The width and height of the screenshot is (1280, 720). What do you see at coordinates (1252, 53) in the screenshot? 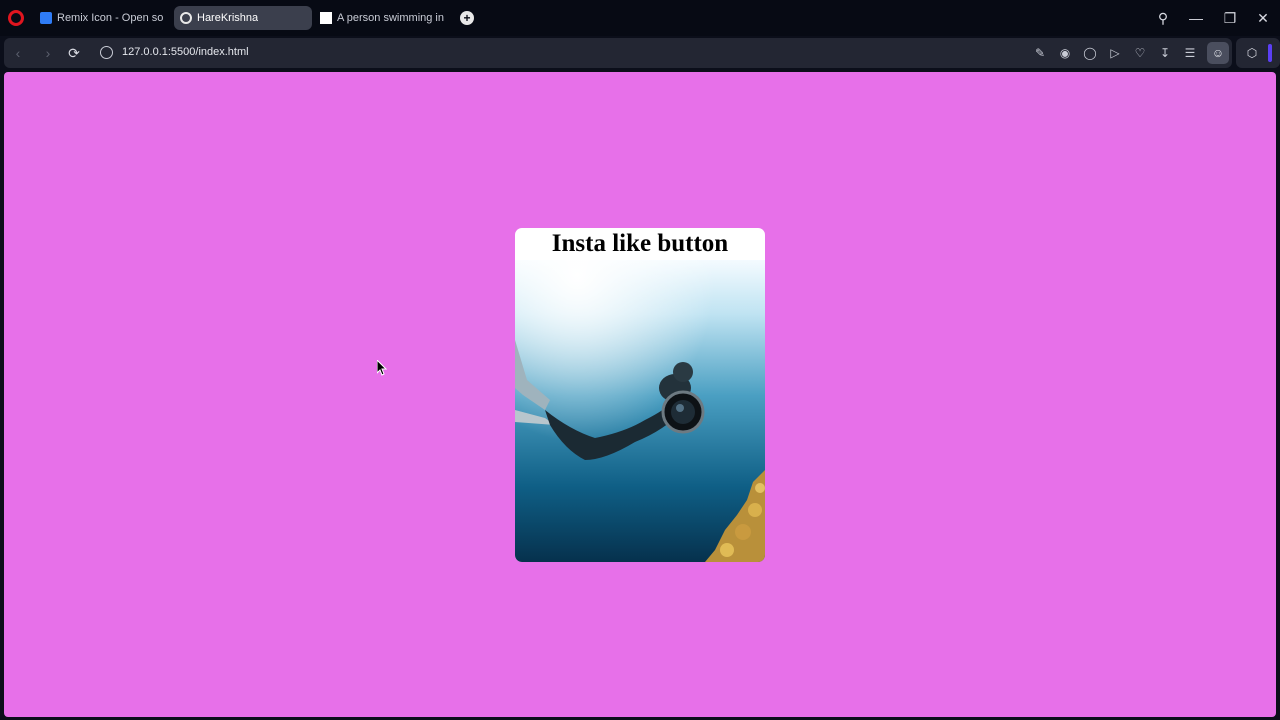
I see `extensions-cube-icon: ⬡` at bounding box center [1252, 53].